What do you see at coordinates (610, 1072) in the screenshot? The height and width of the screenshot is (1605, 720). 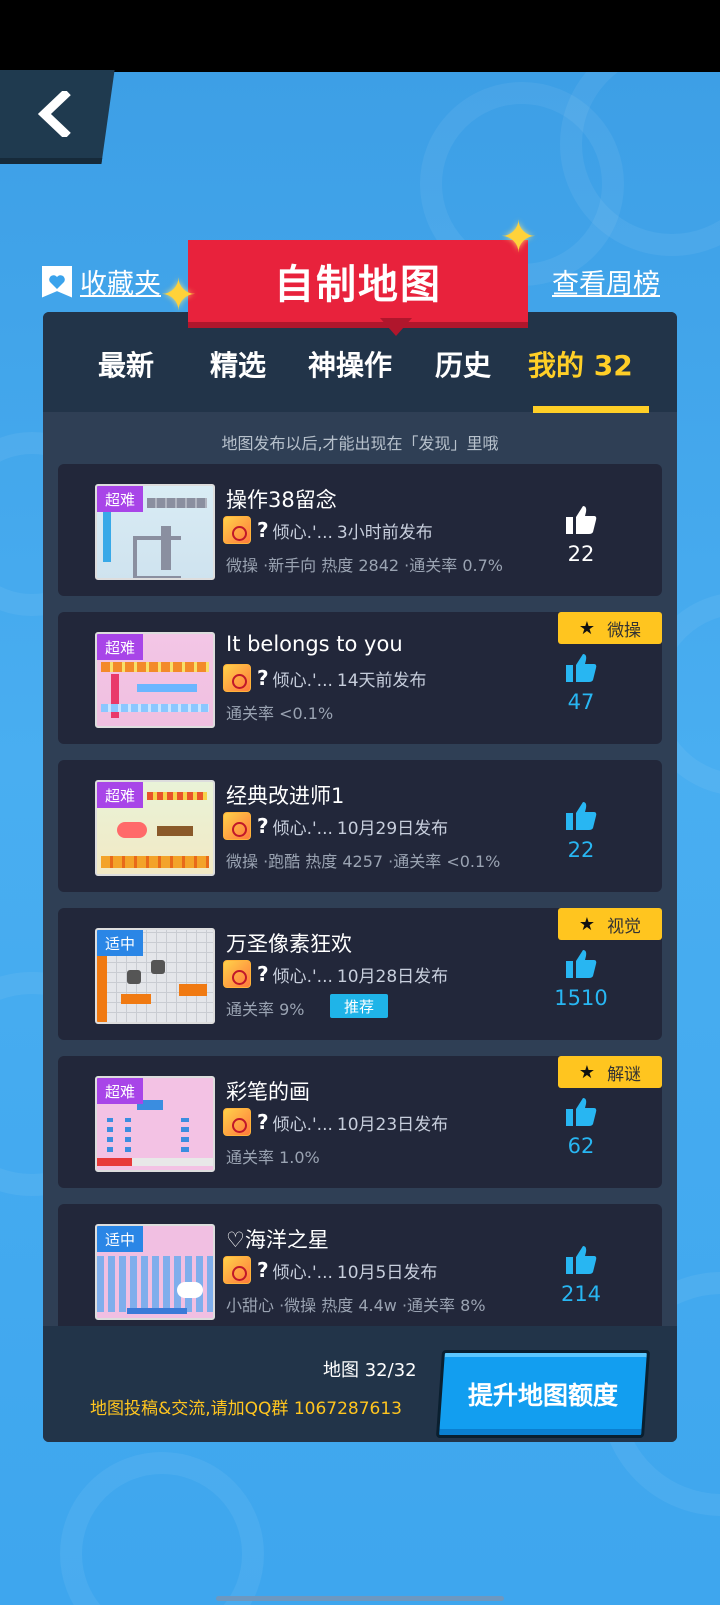 I see `category-tag: ★ 解谜` at bounding box center [610, 1072].